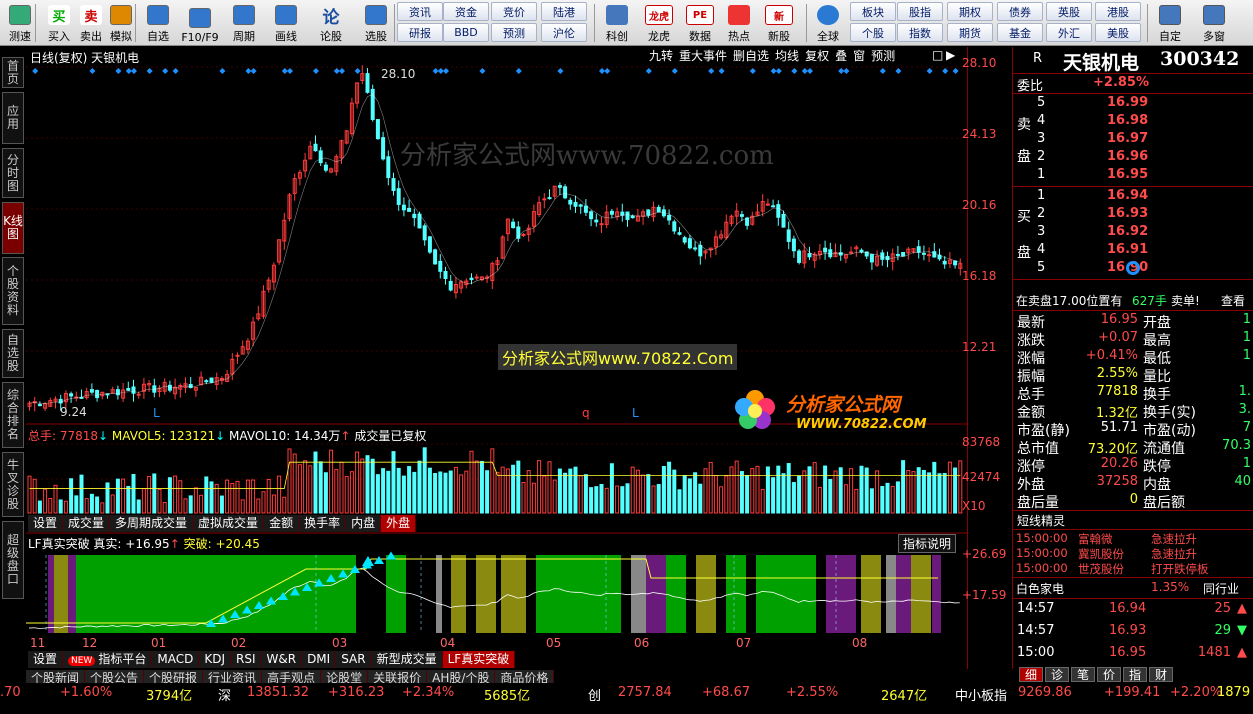 This screenshot has height=714, width=1253. What do you see at coordinates (659, 23) in the screenshot?
I see `dragon-button: 龙虎 龙虎` at bounding box center [659, 23].